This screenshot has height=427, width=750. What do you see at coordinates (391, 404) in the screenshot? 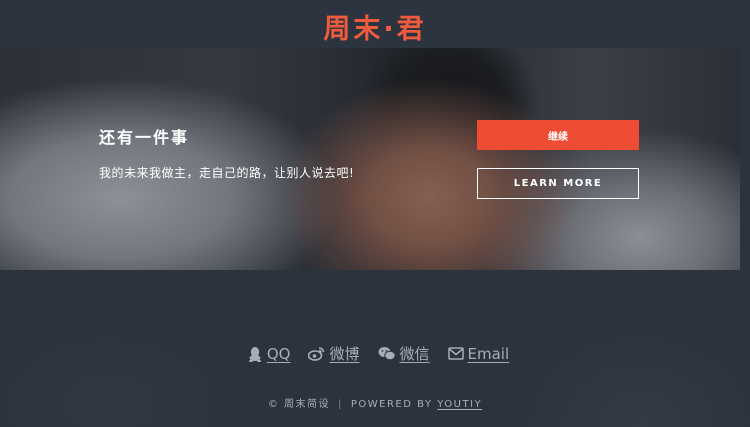
I see `powered-by-label: POWERED BY` at bounding box center [391, 404].